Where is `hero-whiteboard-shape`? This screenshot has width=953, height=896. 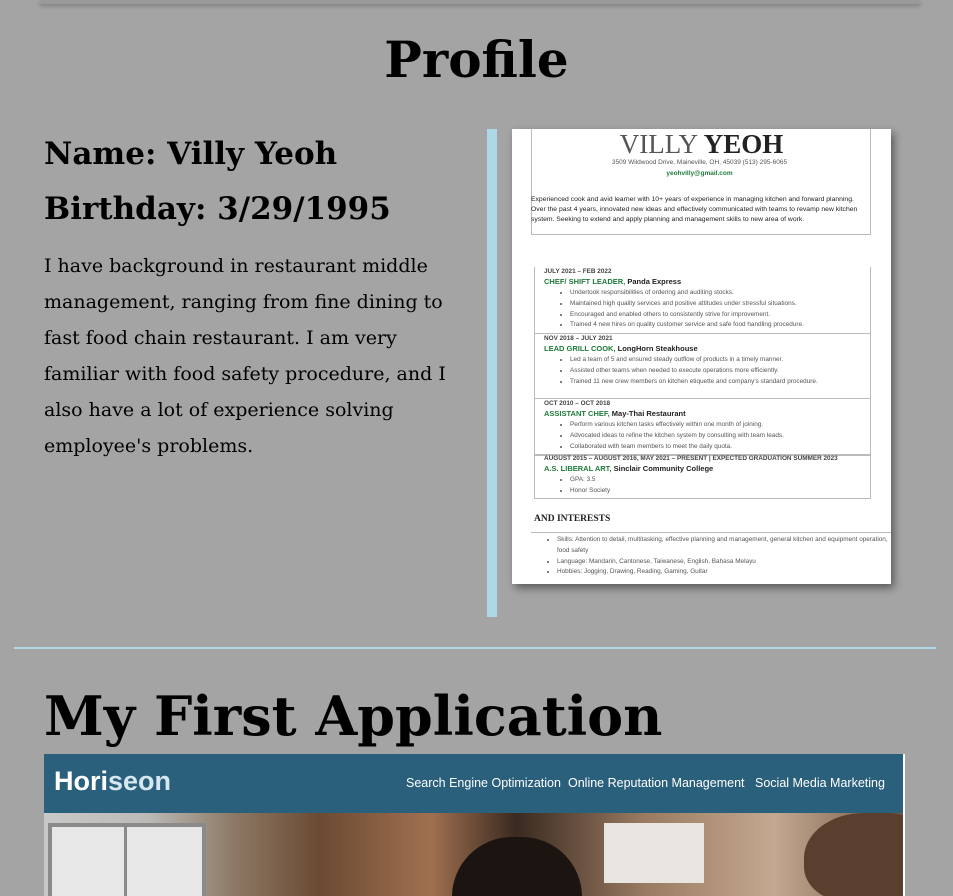 hero-whiteboard-shape is located at coordinates (654, 853).